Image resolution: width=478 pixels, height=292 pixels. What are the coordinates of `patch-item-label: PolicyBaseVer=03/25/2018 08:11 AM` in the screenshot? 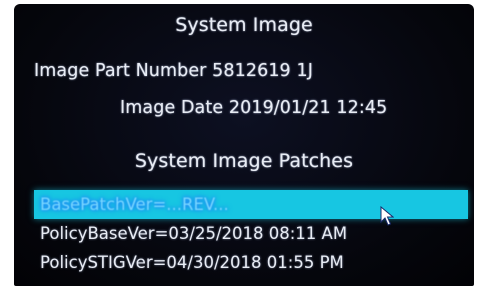 It's located at (194, 233).